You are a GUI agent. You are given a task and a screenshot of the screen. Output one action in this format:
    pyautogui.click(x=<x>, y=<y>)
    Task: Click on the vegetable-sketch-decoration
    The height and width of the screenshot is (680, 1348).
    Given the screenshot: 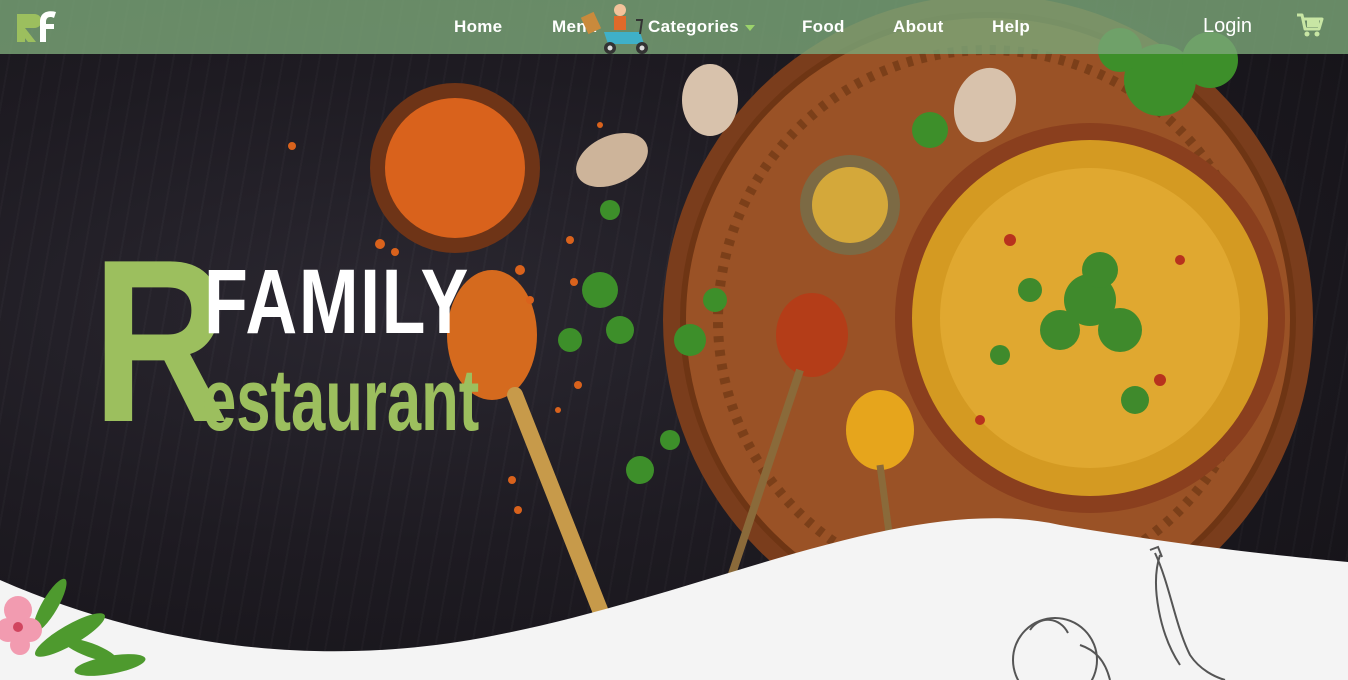 What is the action you would take?
    pyautogui.click(x=1119, y=612)
    